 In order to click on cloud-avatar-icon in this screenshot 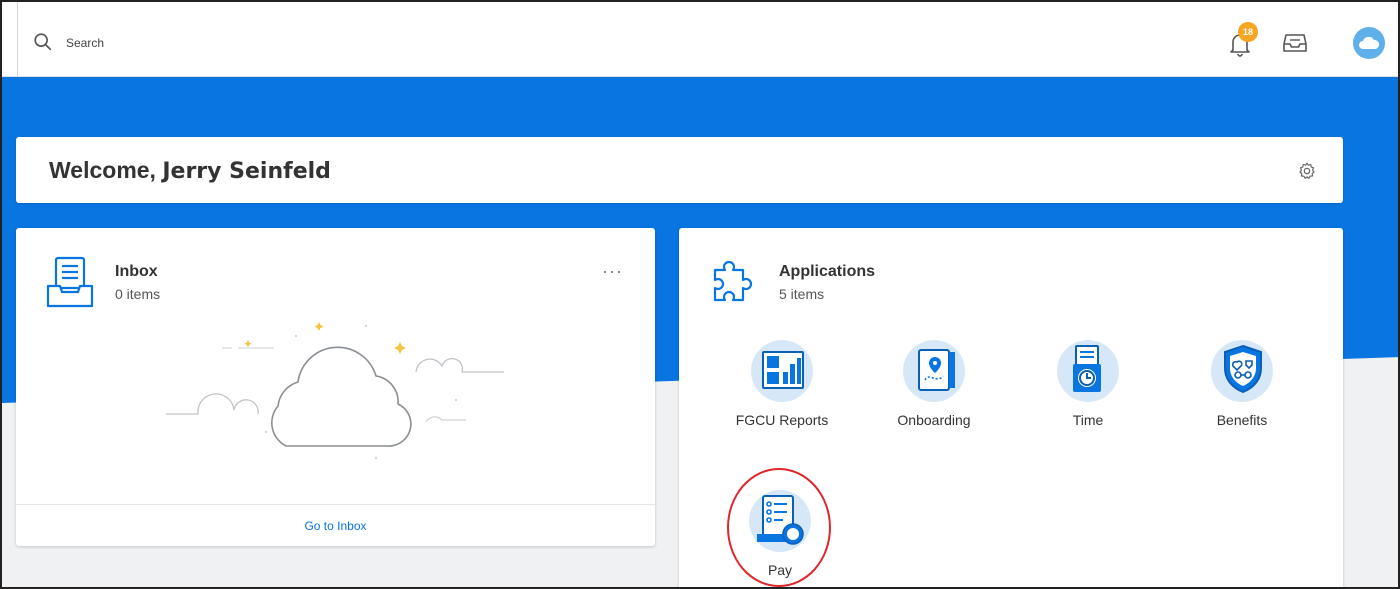, I will do `click(1369, 42)`.